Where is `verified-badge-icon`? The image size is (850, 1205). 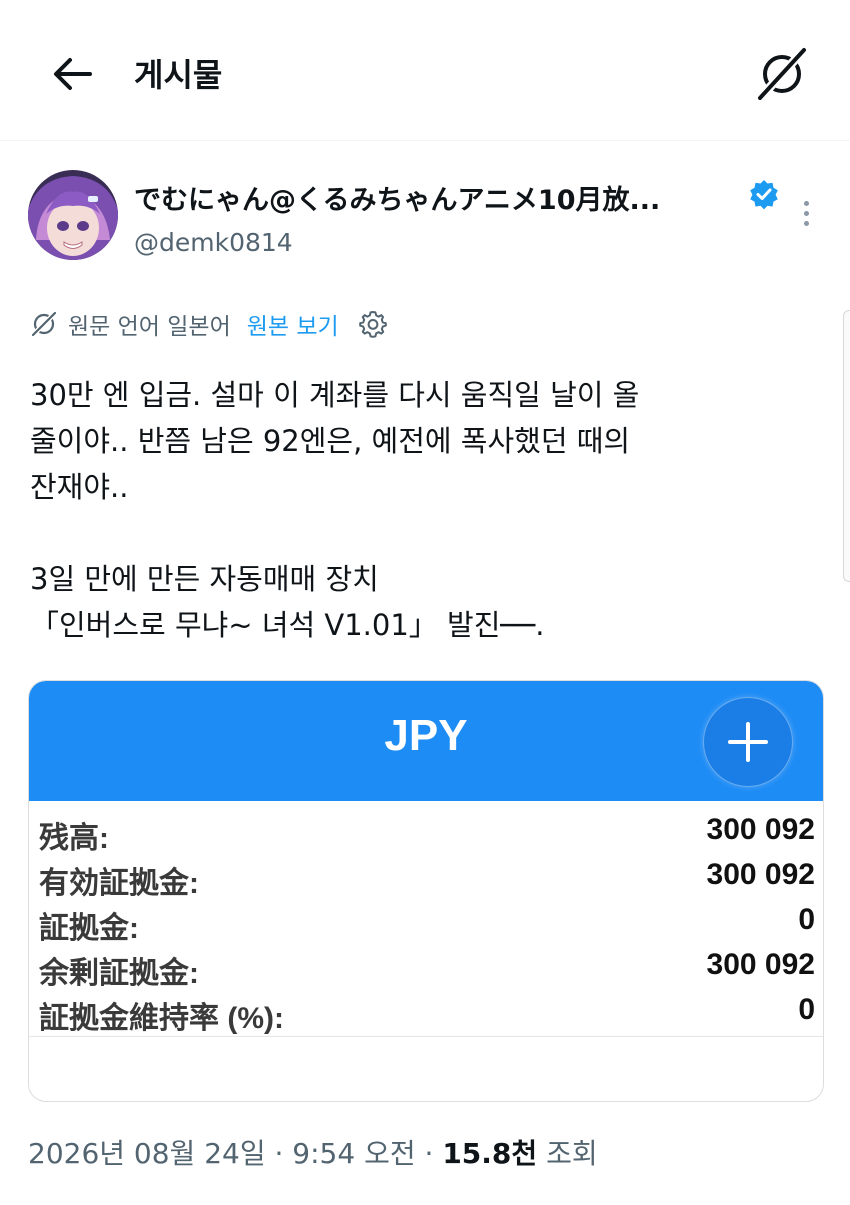 verified-badge-icon is located at coordinates (764, 194).